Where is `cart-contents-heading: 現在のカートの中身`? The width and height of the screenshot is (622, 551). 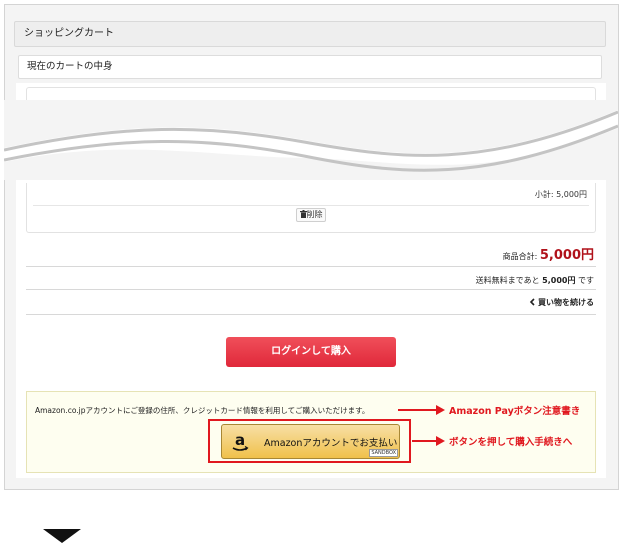
cart-contents-heading: 現在のカートの中身 is located at coordinates (310, 67).